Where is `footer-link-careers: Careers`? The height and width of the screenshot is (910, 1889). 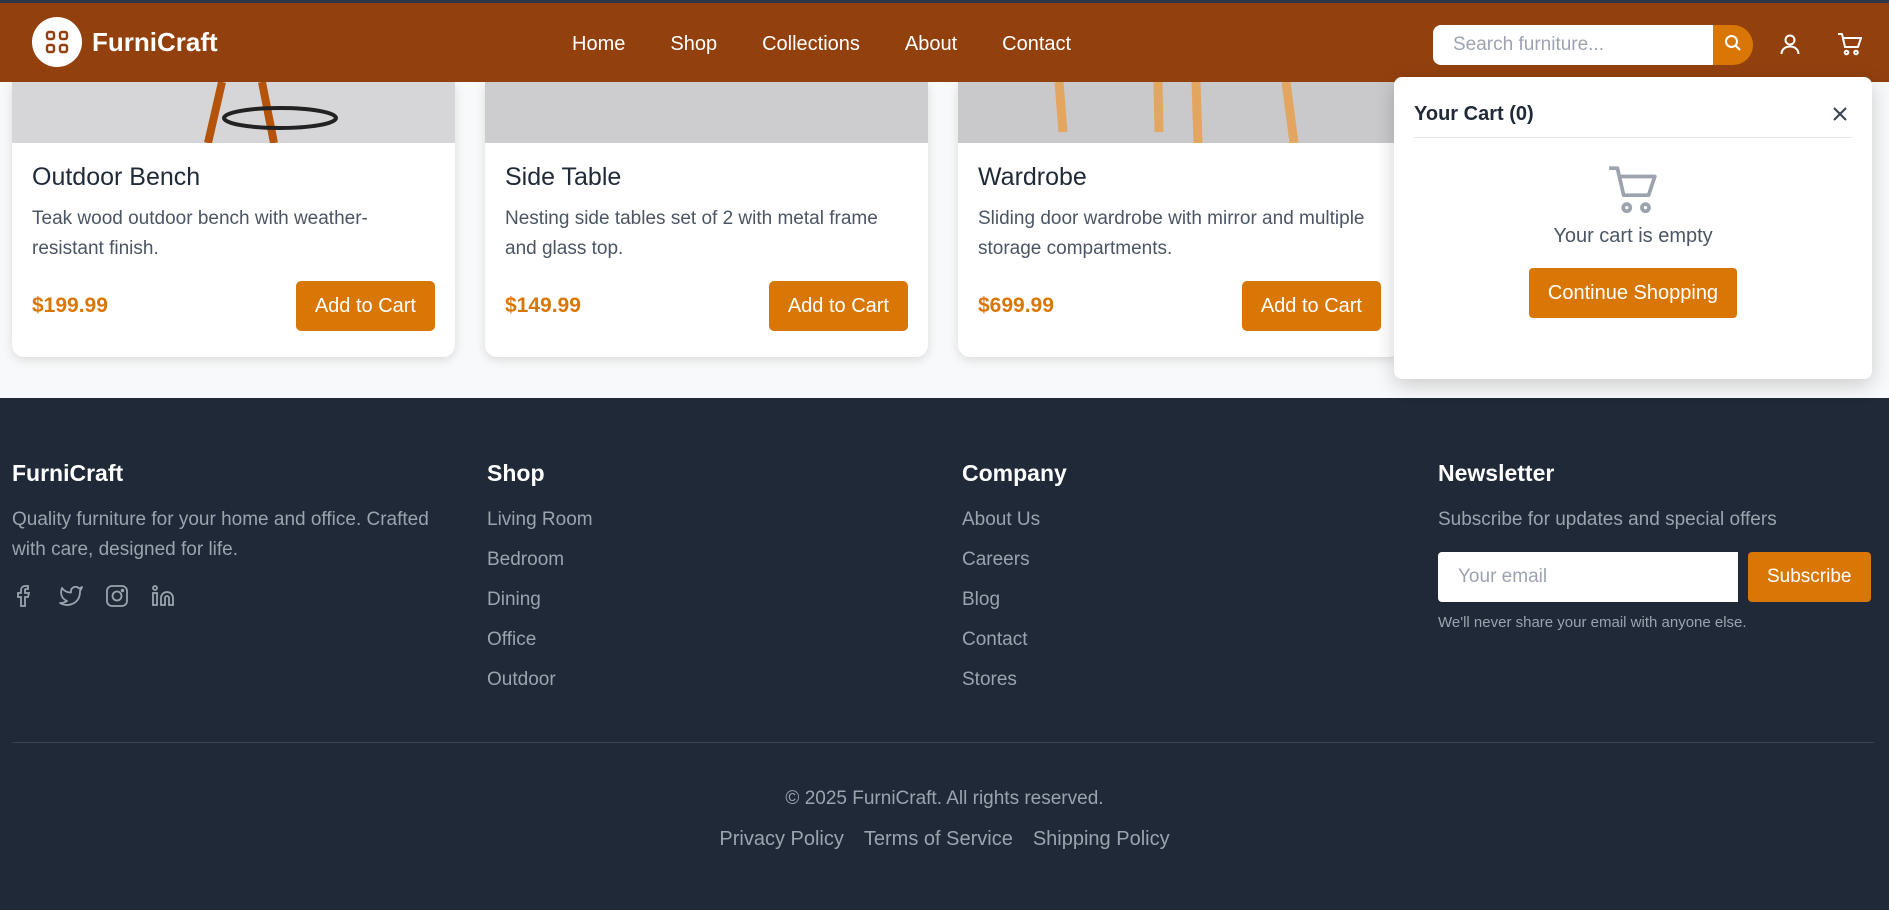
footer-link-careers: Careers is located at coordinates (1014, 565).